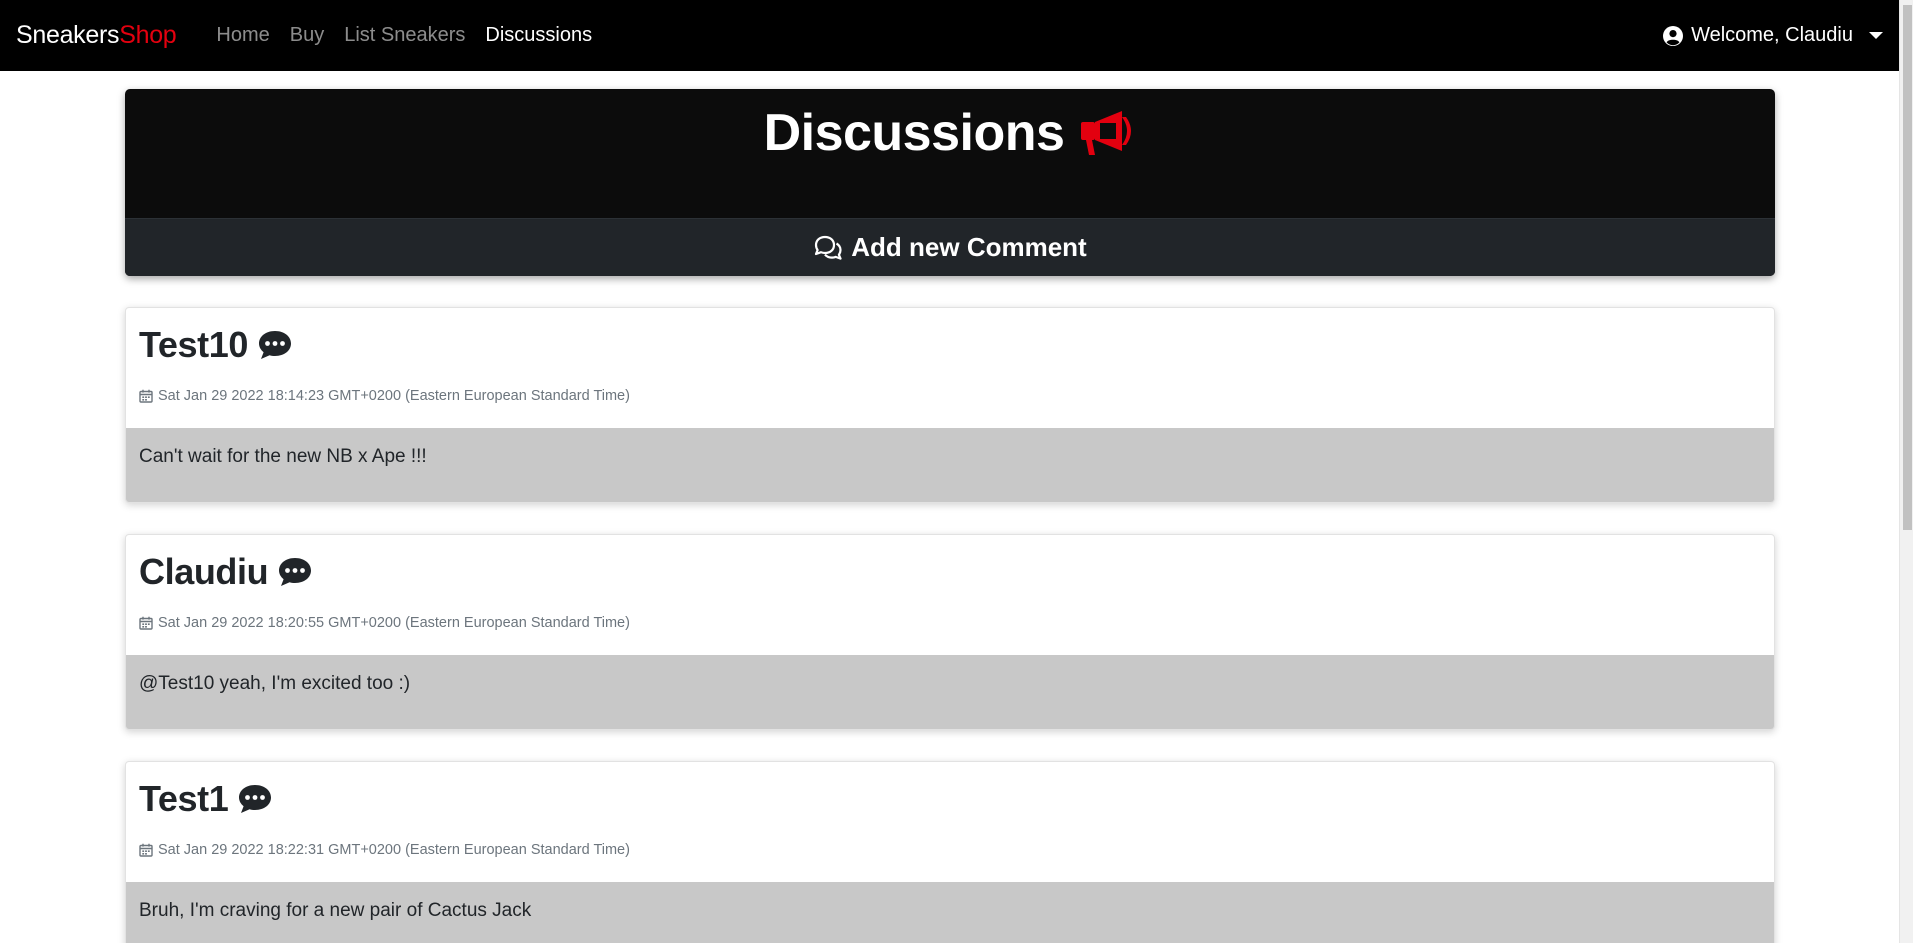  I want to click on user-welcome-label: Welcome, Claudiu, so click(1772, 35).